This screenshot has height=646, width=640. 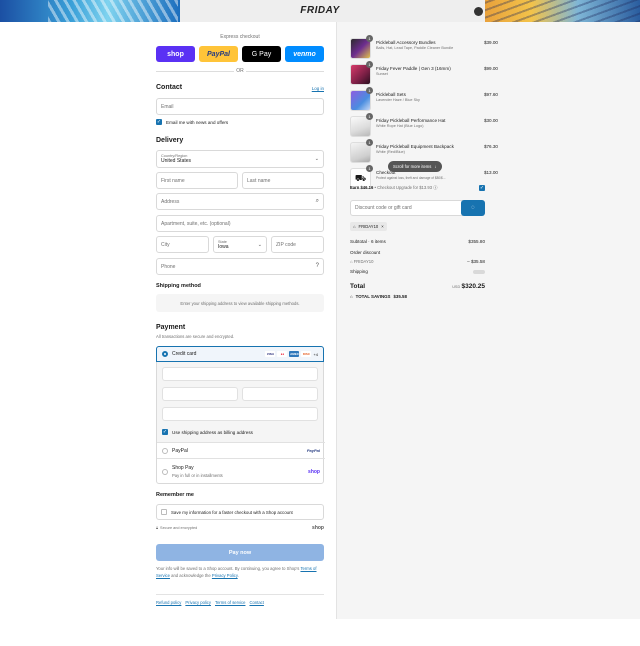 What do you see at coordinates (165, 450) in the screenshot?
I see `paypal-radio` at bounding box center [165, 450].